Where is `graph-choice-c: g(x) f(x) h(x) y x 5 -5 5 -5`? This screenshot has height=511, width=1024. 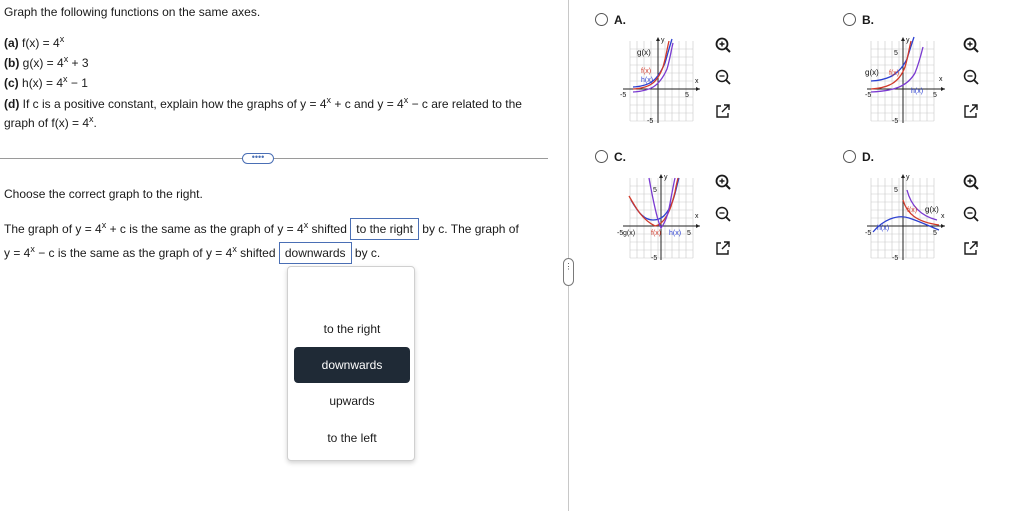 graph-choice-c: g(x) f(x) h(x) y x 5 -5 5 -5 is located at coordinates (658, 217).